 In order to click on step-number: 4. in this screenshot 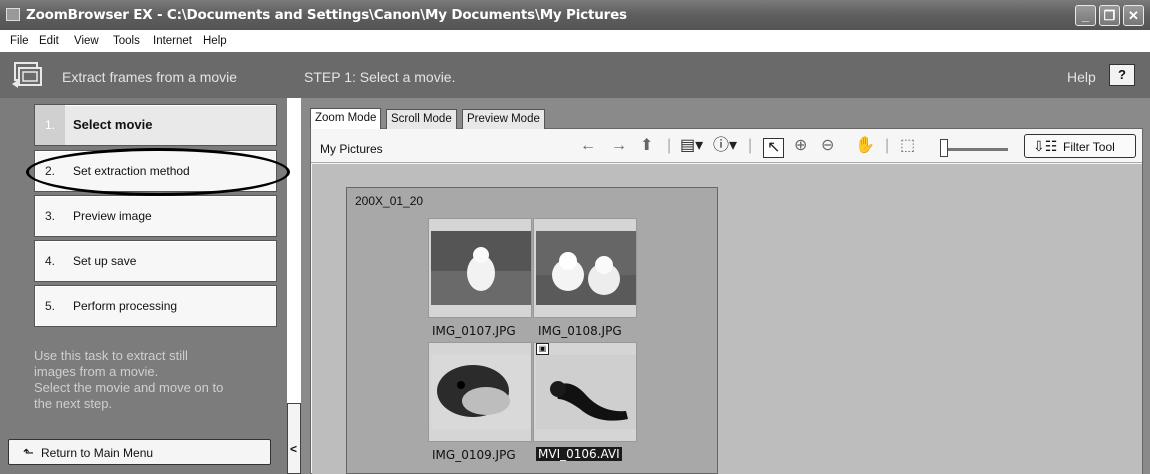, I will do `click(50, 261)`.